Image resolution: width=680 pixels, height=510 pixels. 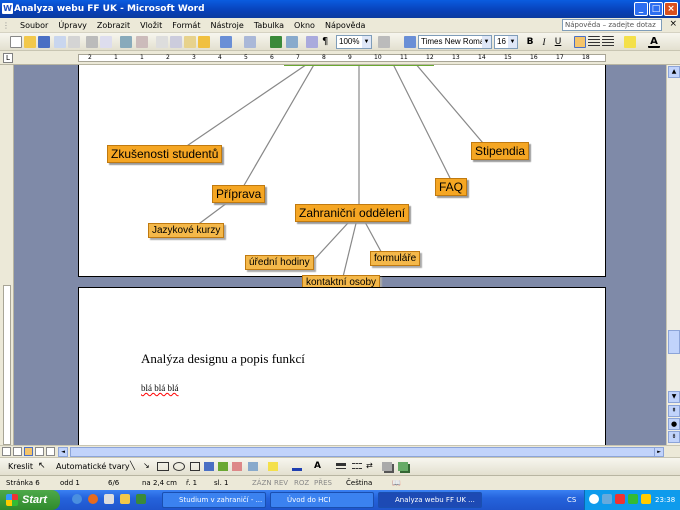 What do you see at coordinates (292, 42) in the screenshot?
I see `tables-borders-icon` at bounding box center [292, 42].